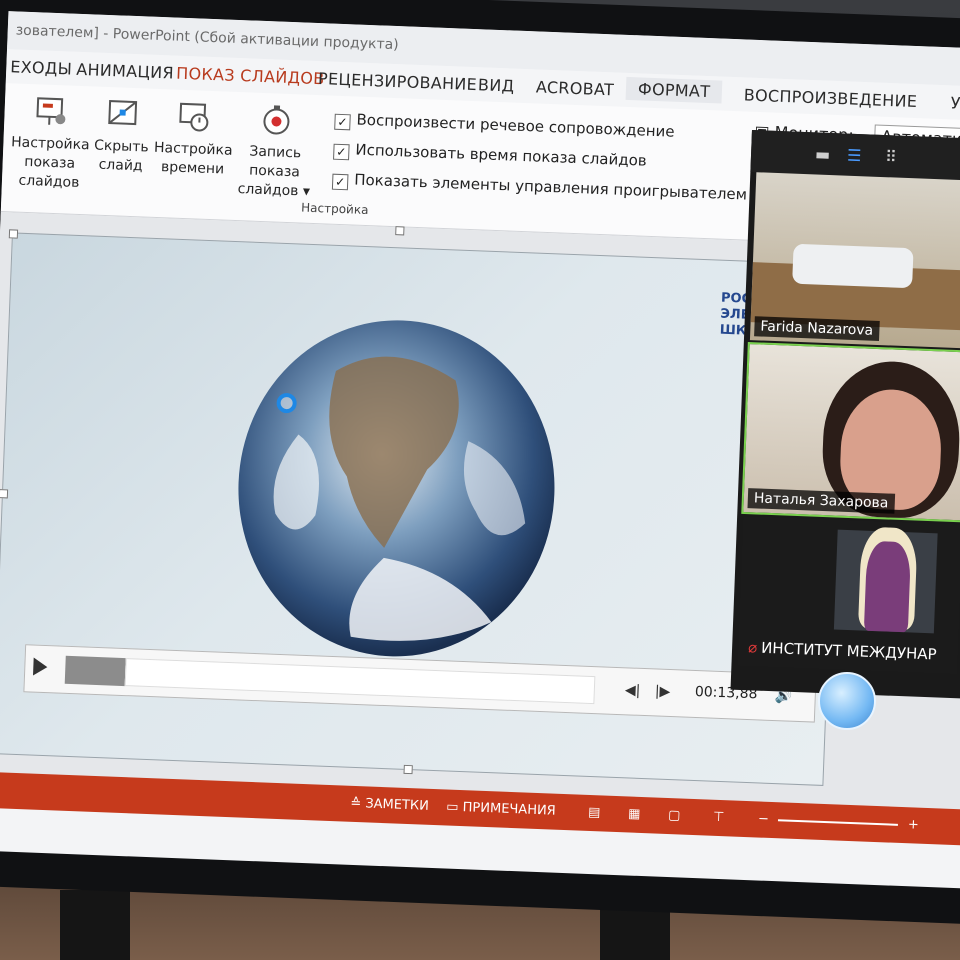 The width and height of the screenshot is (960, 960). I want to click on zoom-out-button: −, so click(763, 819).